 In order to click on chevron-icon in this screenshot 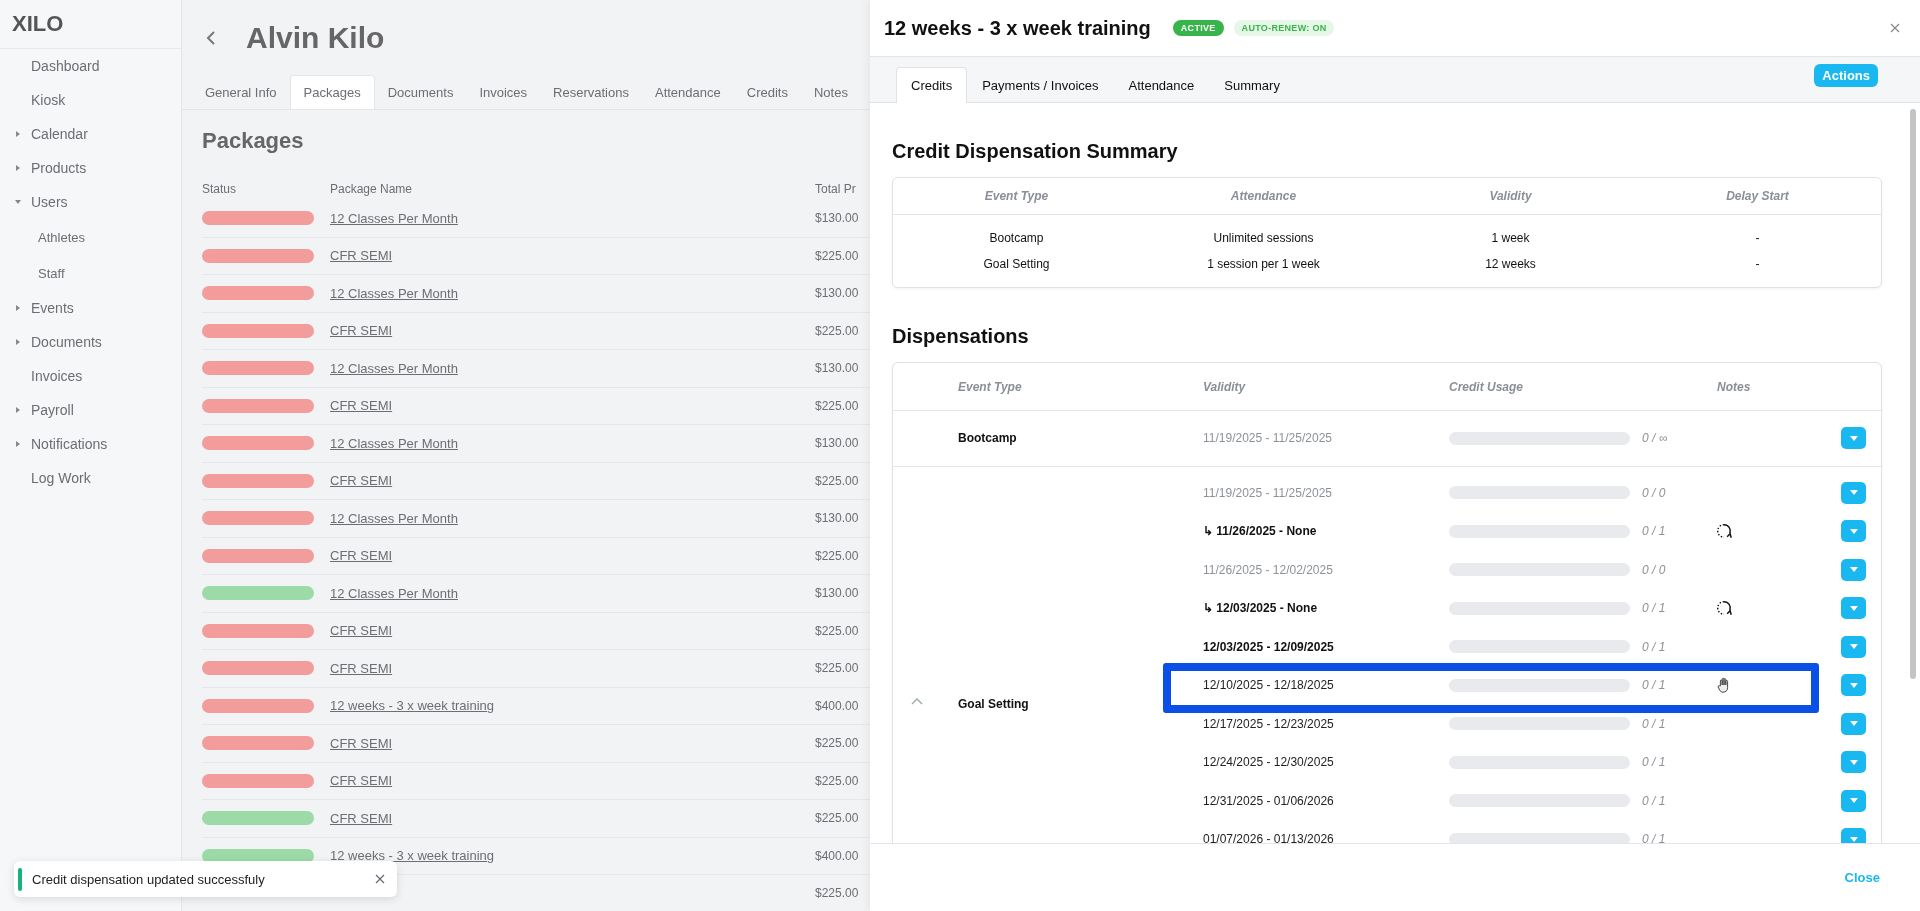, I will do `click(917, 700)`.